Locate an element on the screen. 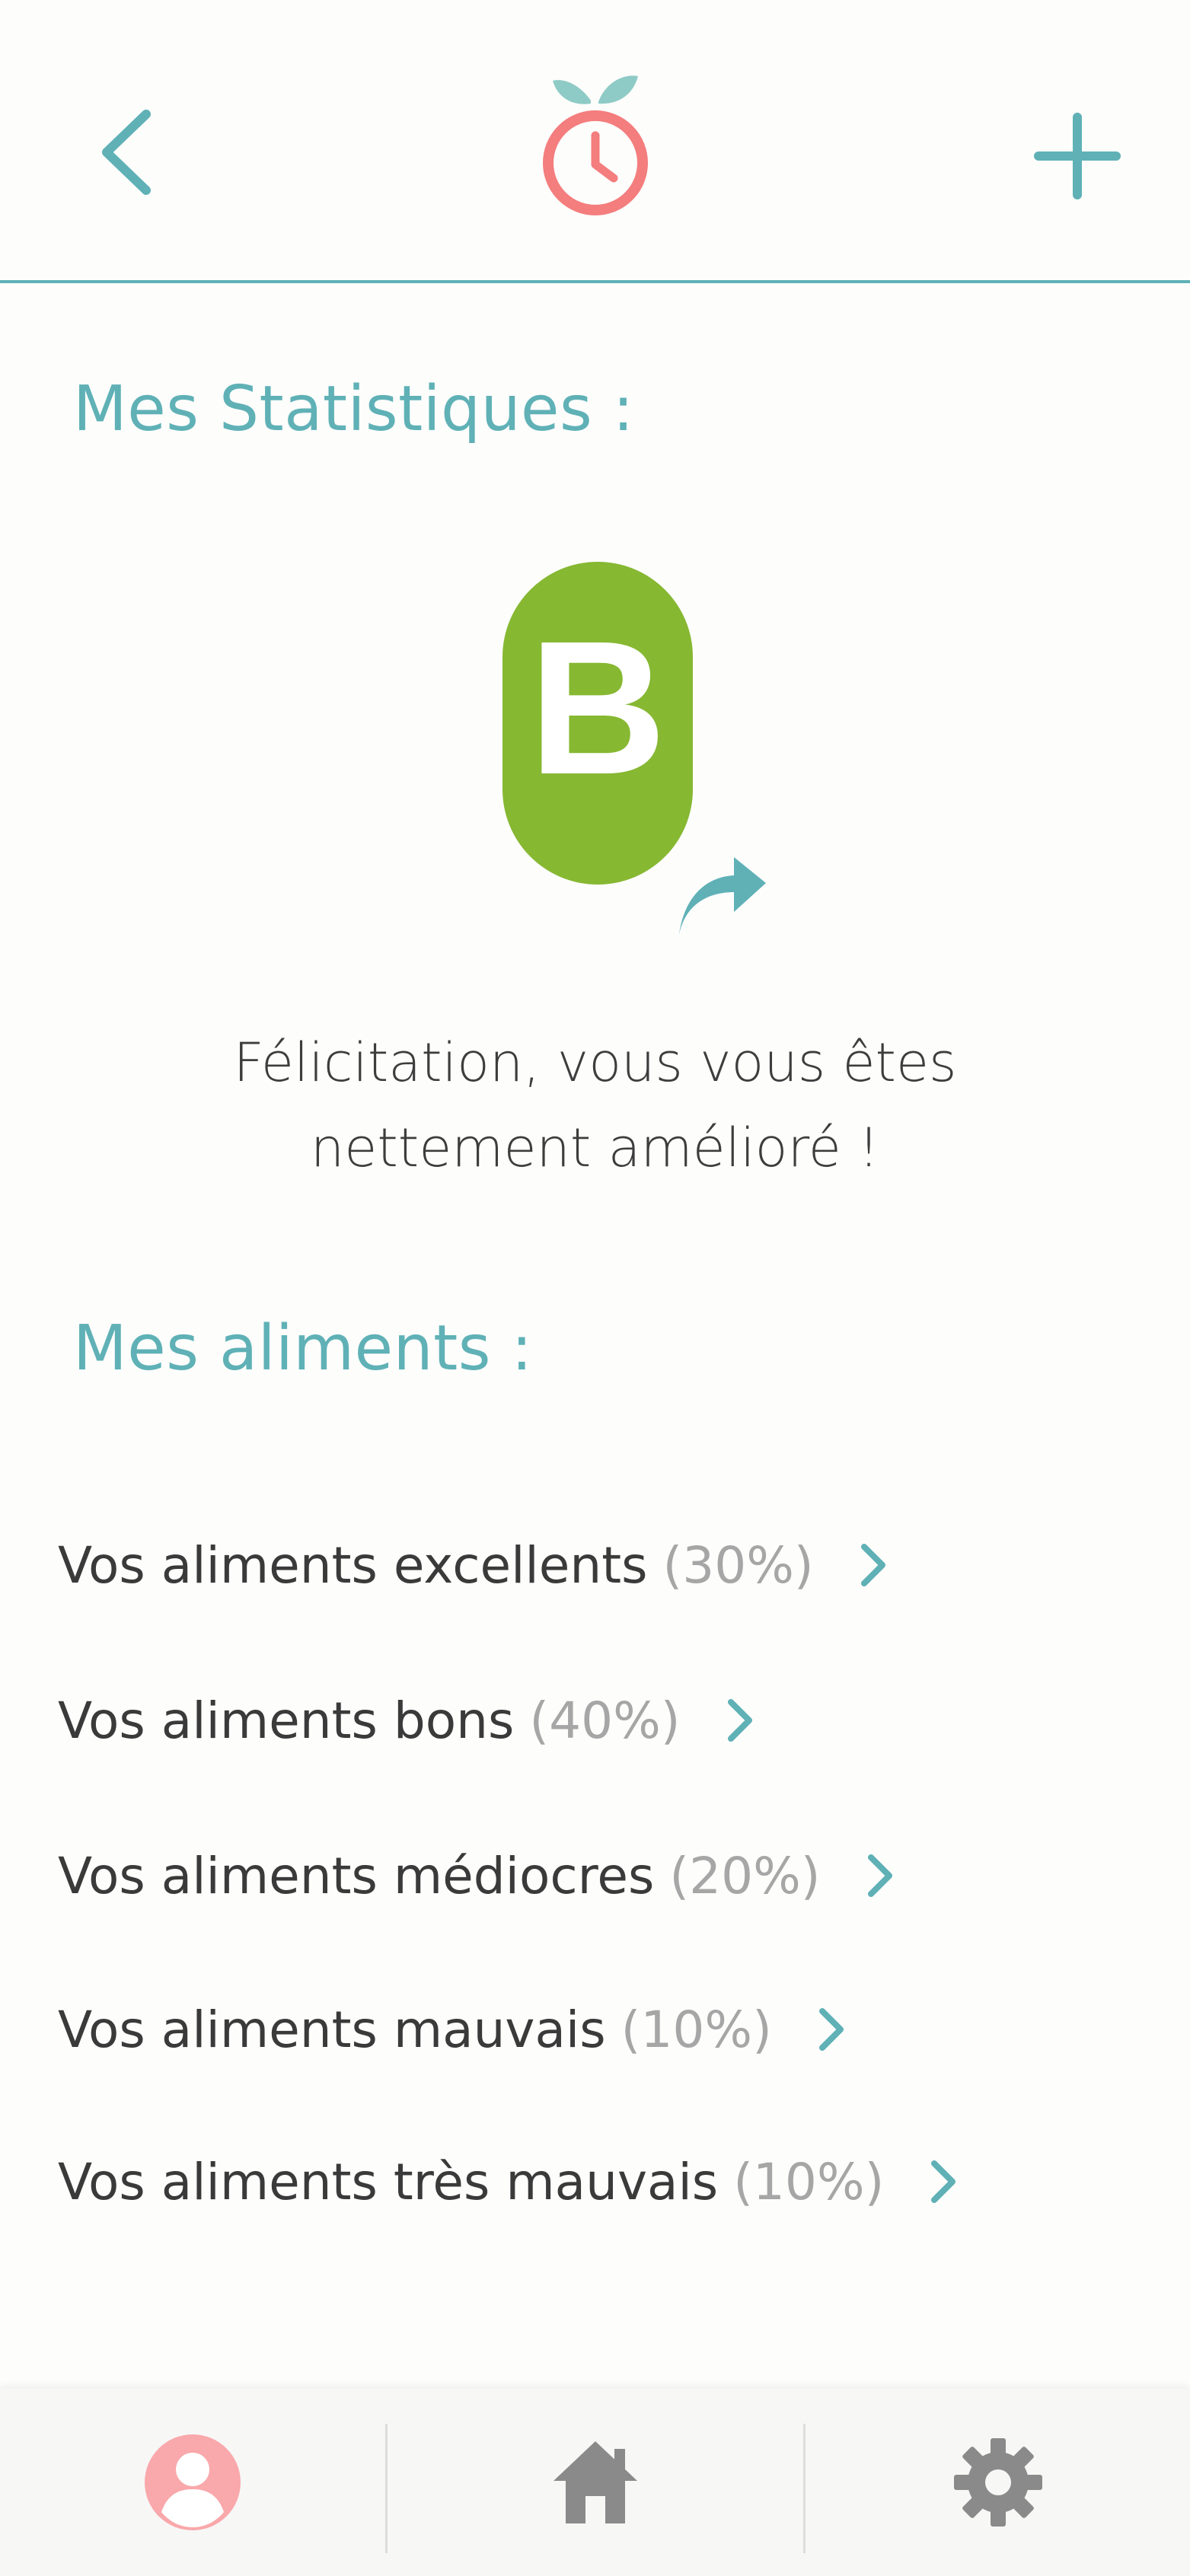 The height and width of the screenshot is (2576, 1190). settings-gear-icon is located at coordinates (998, 2483).